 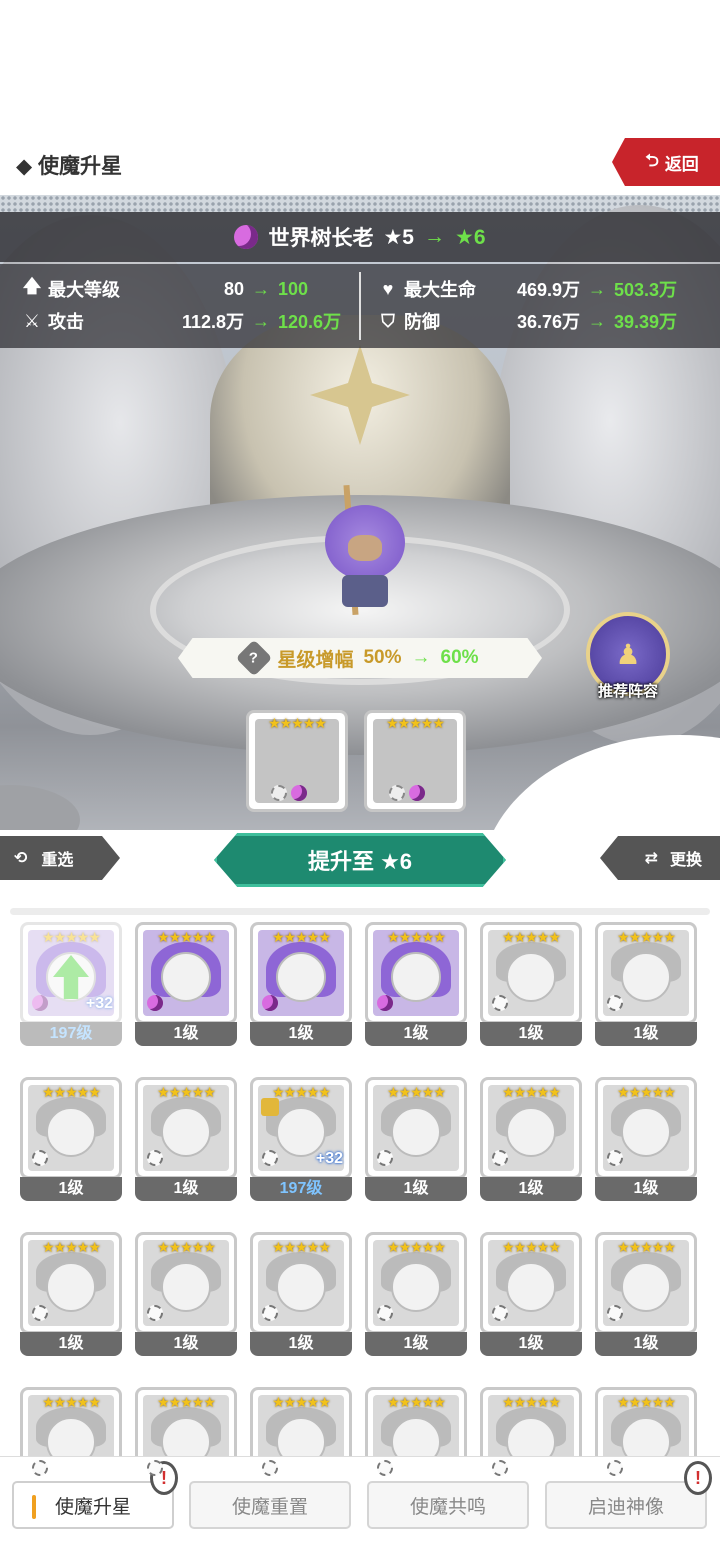 I want to click on question-icon: ?, so click(x=254, y=658).